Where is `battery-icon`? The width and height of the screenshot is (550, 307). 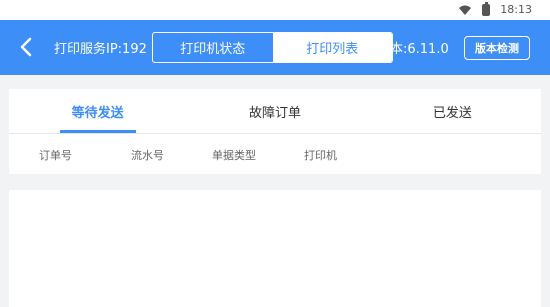 battery-icon is located at coordinates (486, 8).